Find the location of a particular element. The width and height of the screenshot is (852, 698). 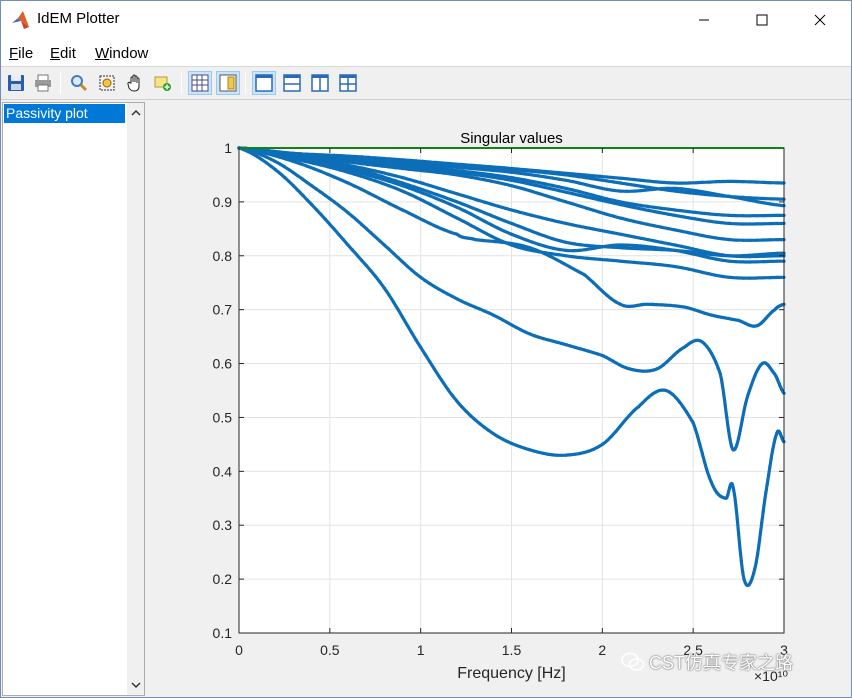

close-button is located at coordinates (820, 20).